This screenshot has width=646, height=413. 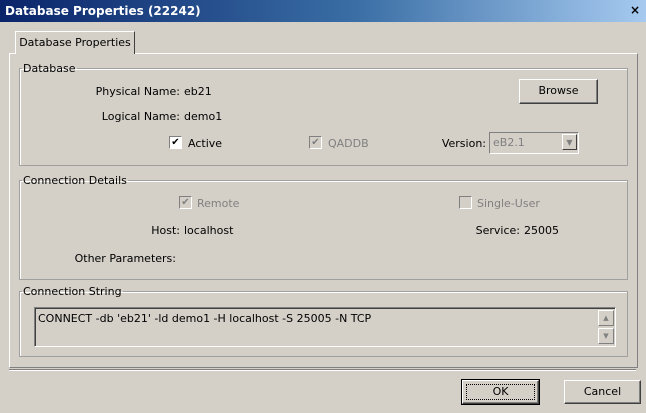 What do you see at coordinates (185, 202) in the screenshot?
I see `remote-checkbox: ✔` at bounding box center [185, 202].